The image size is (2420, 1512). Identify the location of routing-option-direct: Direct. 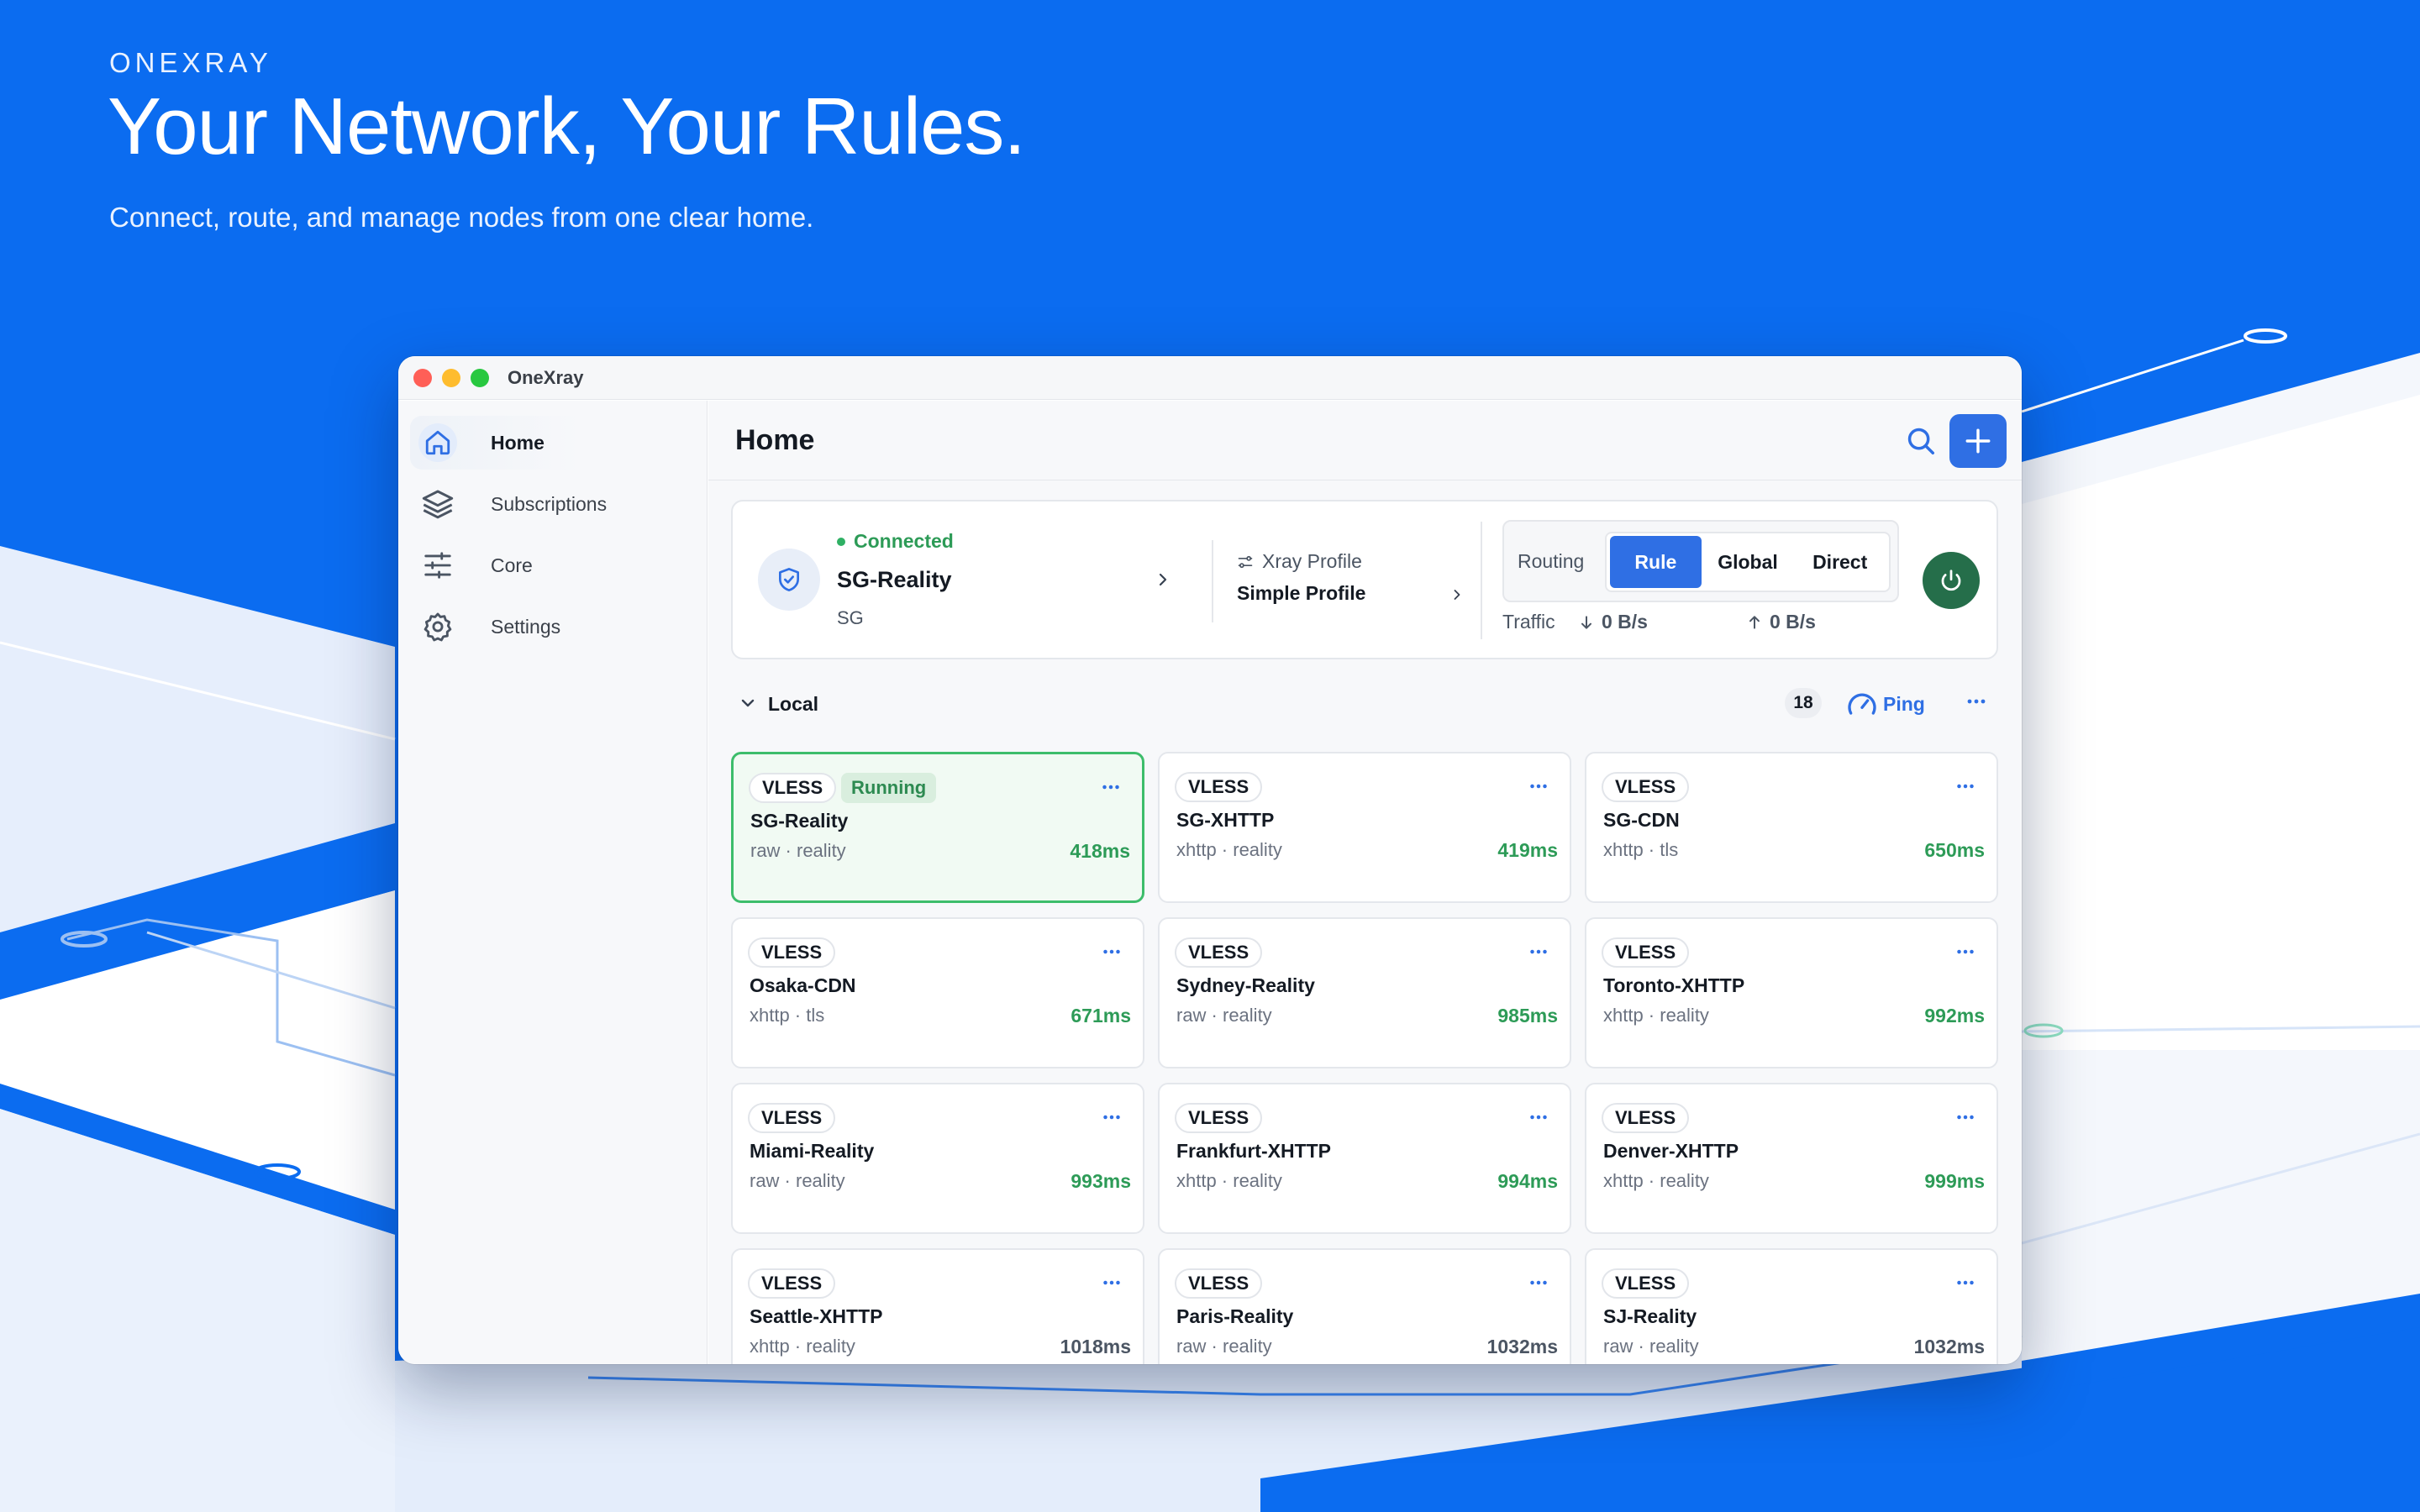
(1840, 562).